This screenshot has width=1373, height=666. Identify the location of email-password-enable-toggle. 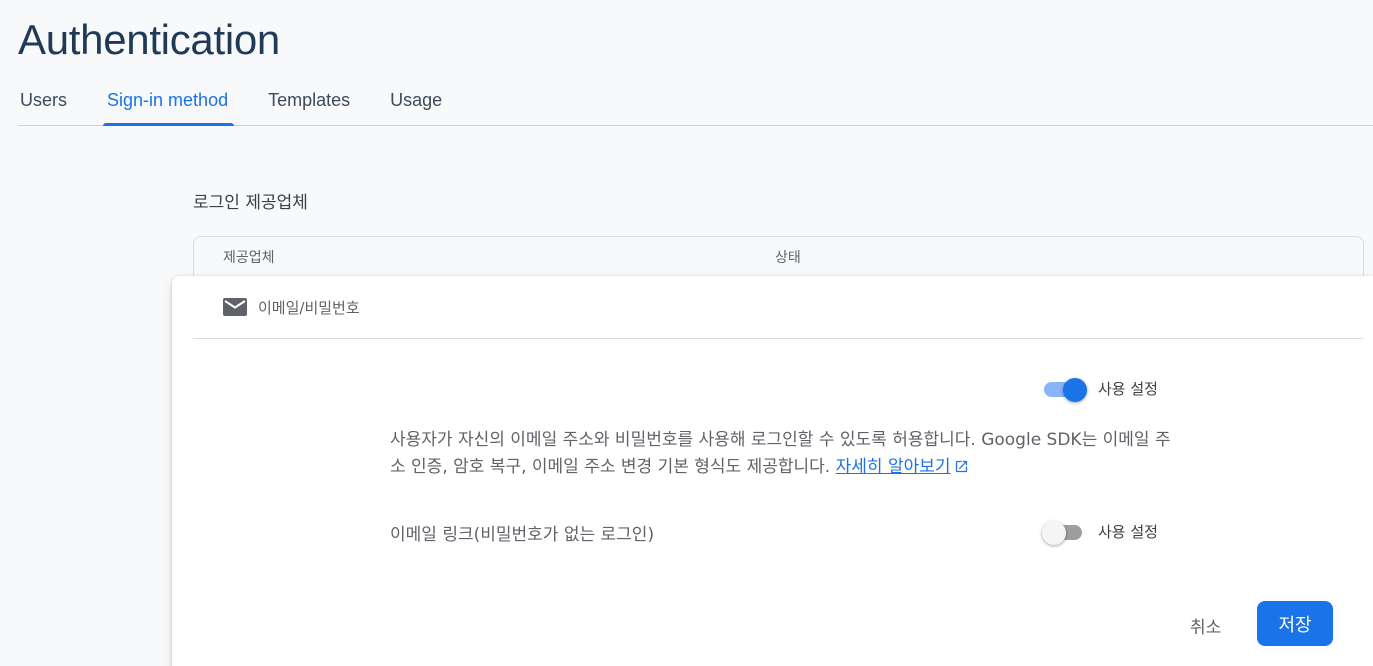
(1064, 389).